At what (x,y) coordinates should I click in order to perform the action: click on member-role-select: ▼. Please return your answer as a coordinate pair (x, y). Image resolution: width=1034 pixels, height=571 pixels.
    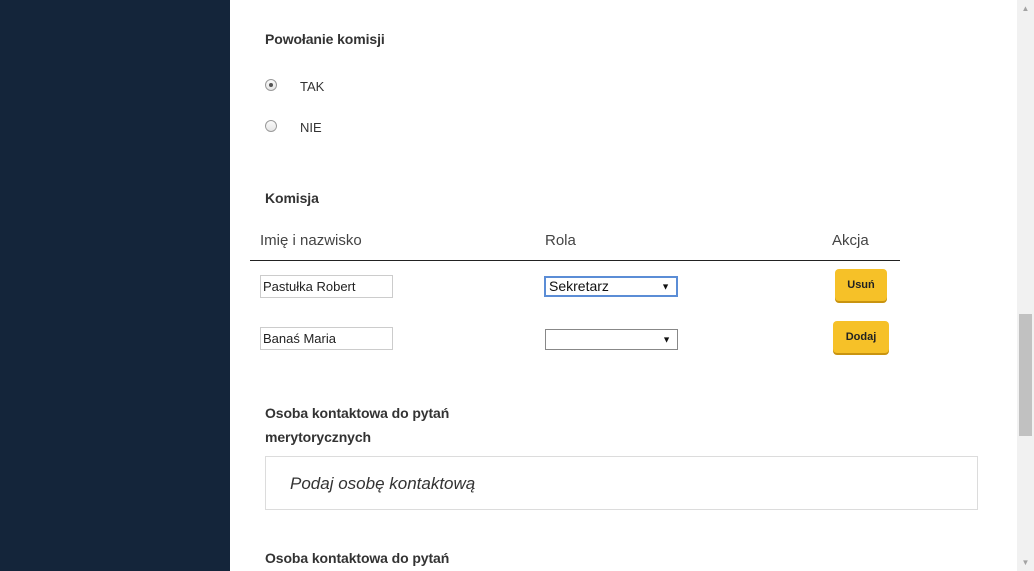
    Looking at the image, I should click on (611, 339).